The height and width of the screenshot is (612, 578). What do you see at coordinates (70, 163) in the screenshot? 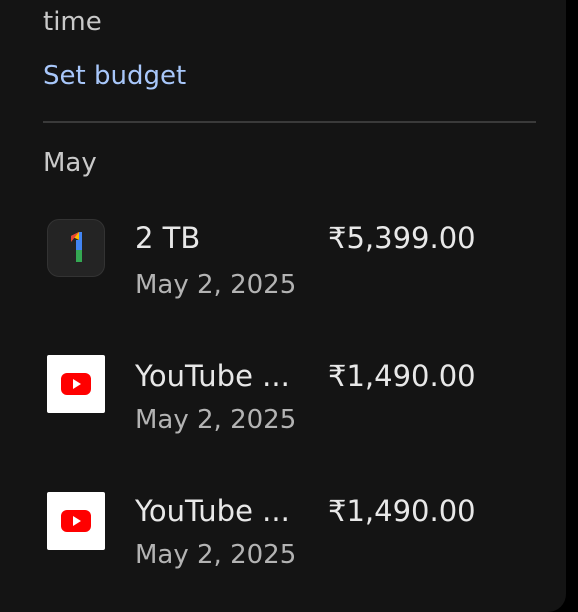
I see `month-heading: May` at bounding box center [70, 163].